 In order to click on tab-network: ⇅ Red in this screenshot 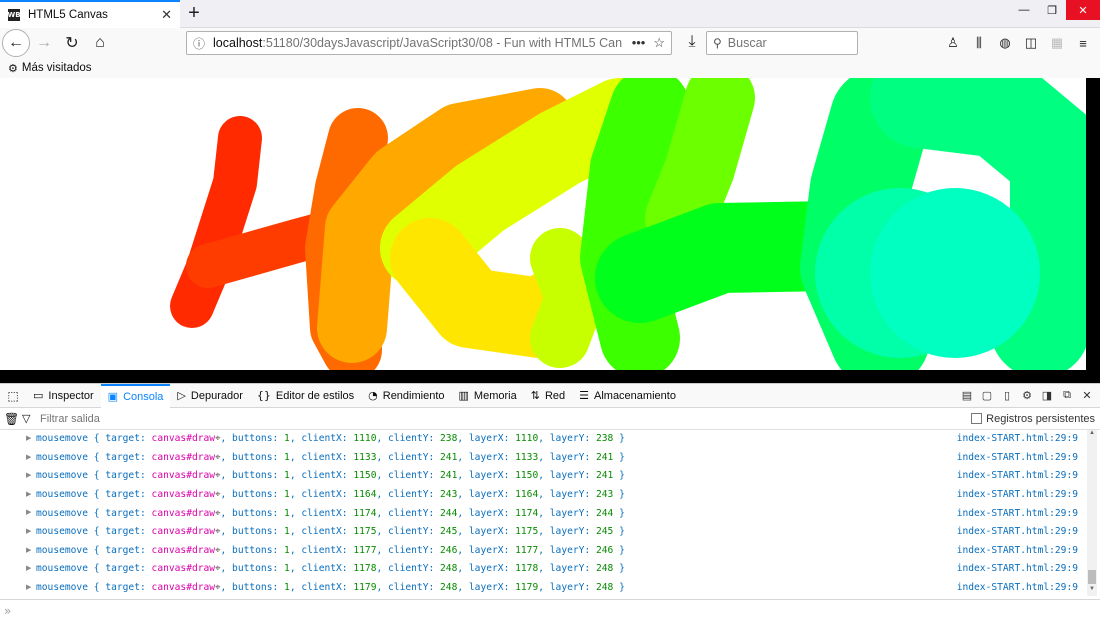, I will do `click(548, 396)`.